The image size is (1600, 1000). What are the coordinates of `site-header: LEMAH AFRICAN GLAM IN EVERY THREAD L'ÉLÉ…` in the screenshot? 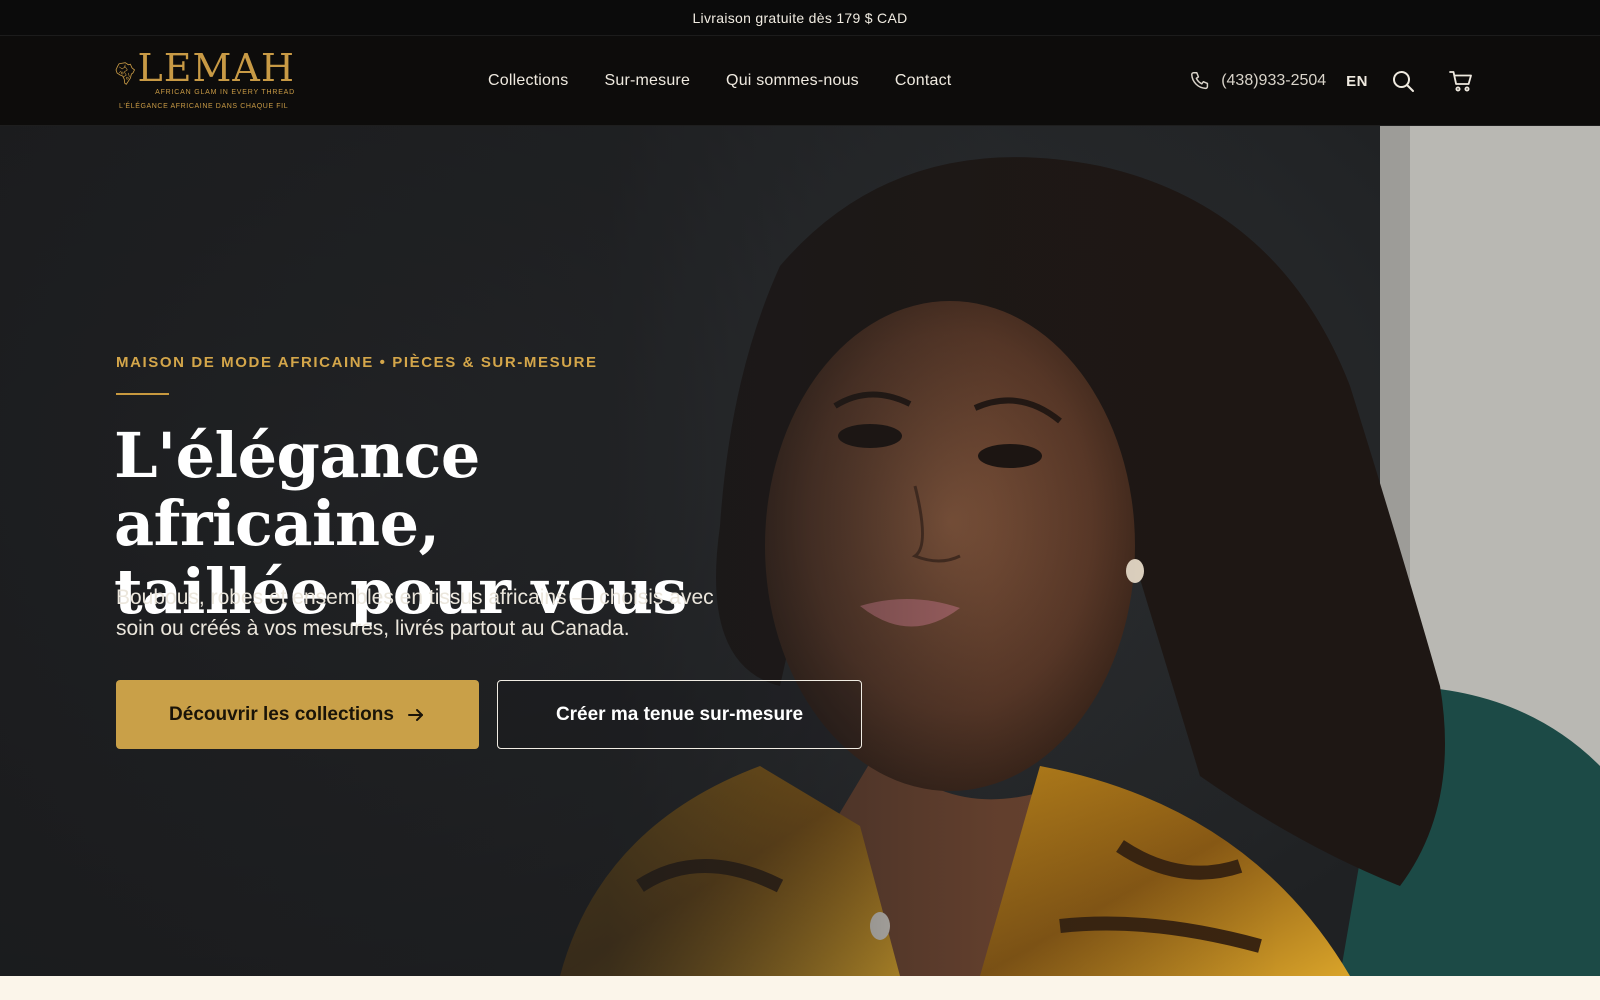 It's located at (800, 81).